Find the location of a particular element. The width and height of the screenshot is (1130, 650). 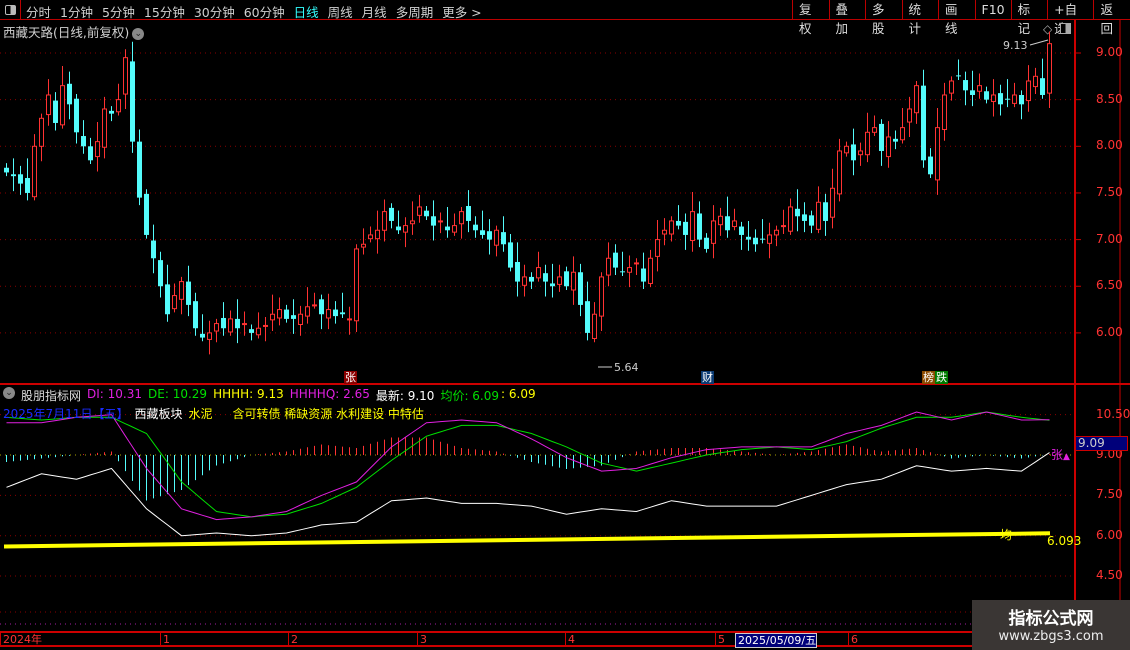

watermark: 指标公式网 www.zbgs3.com is located at coordinates (1051, 625).